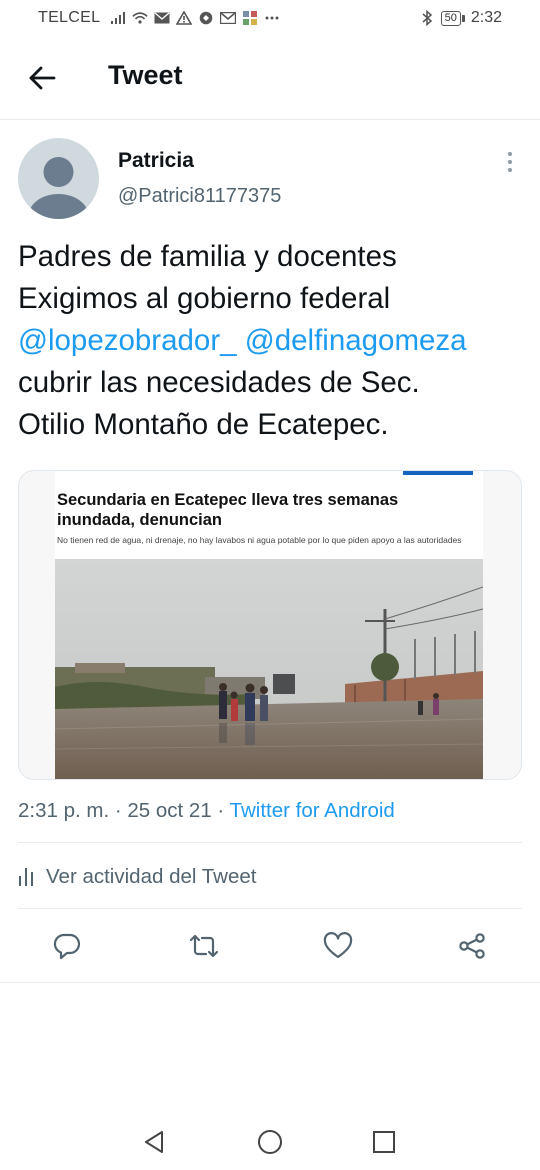 This screenshot has width=540, height=1170. I want to click on nav-home-icon, so click(270, 1142).